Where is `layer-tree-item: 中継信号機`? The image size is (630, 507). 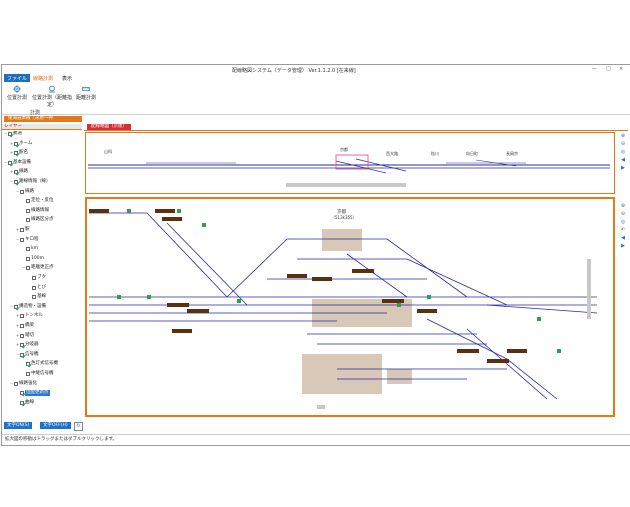
layer-tree-item: 中継信号機 is located at coordinates (38, 374).